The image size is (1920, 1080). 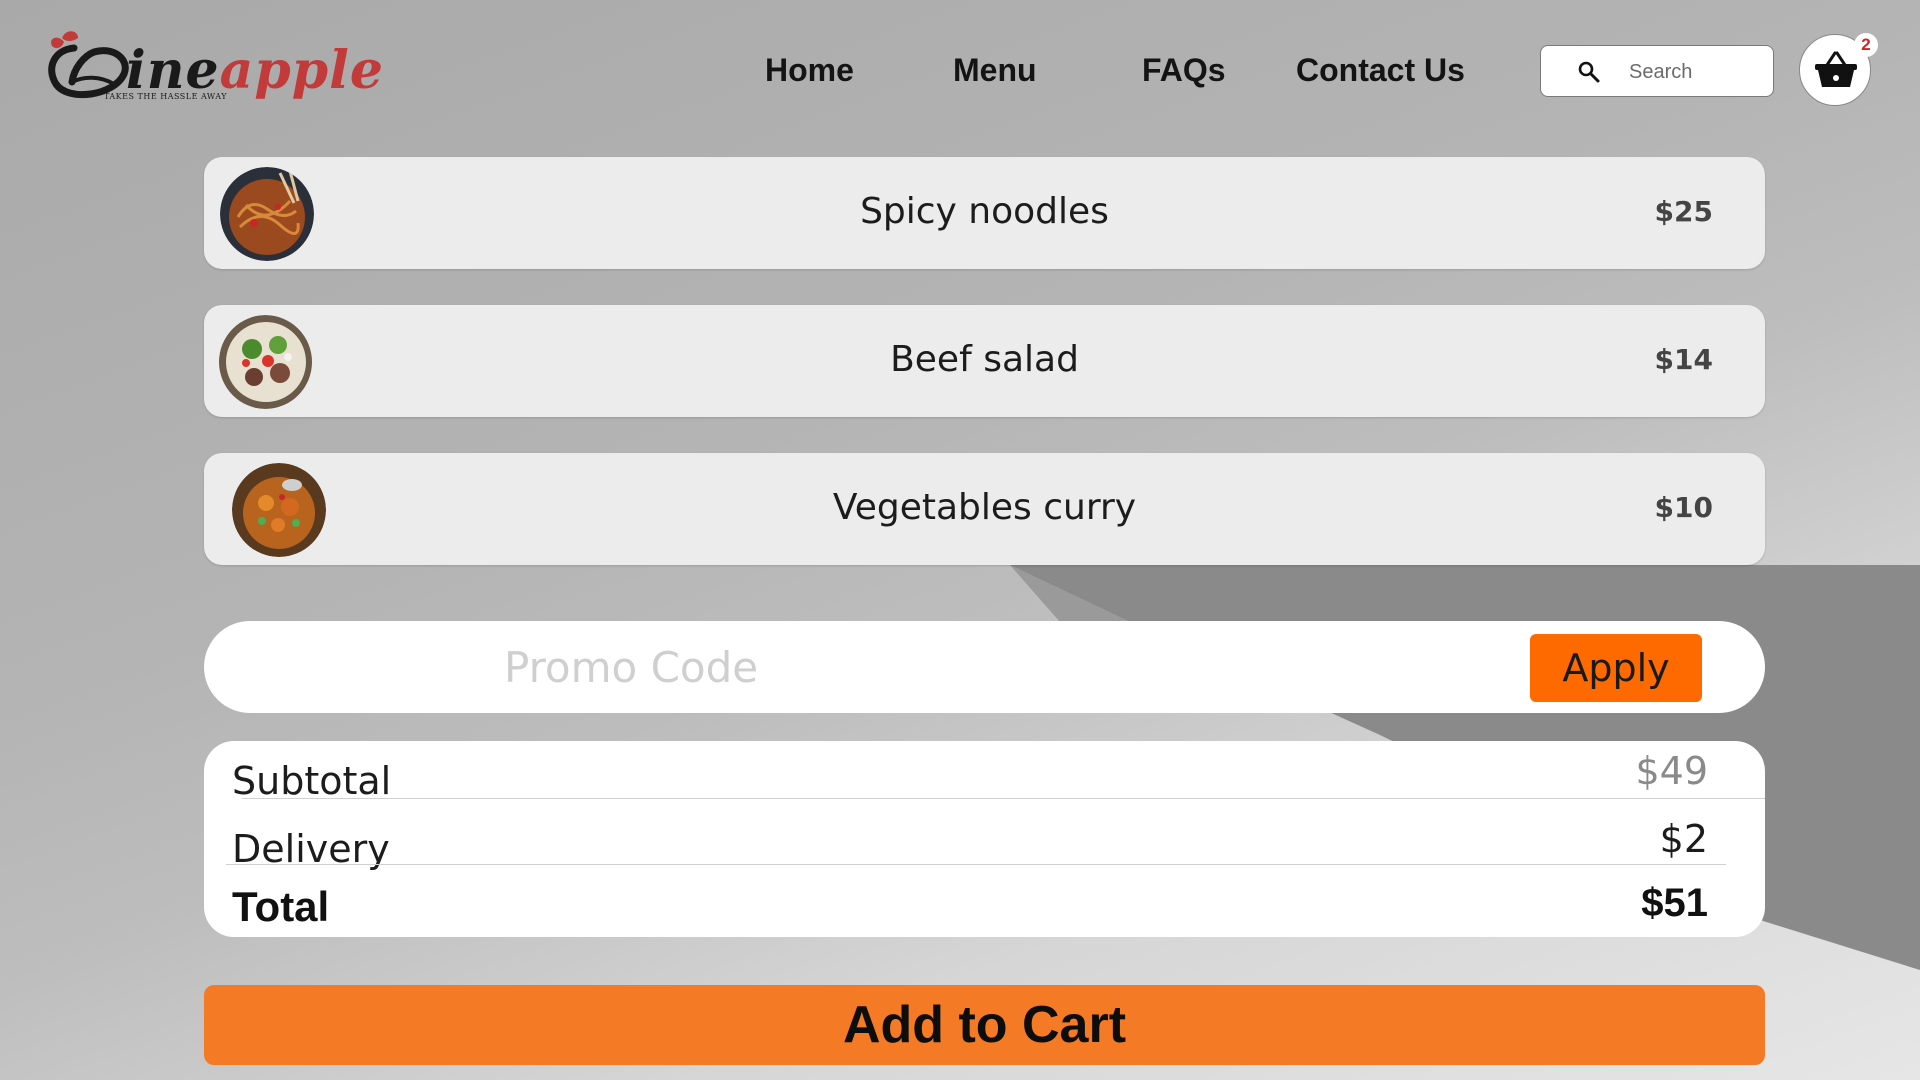 What do you see at coordinates (1589, 72) in the screenshot?
I see `search-icon` at bounding box center [1589, 72].